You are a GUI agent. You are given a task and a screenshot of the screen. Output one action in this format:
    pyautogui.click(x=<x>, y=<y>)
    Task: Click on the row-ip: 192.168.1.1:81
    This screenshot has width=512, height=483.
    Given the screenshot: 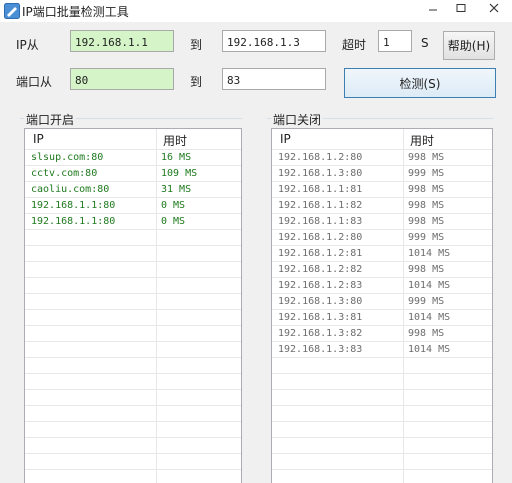 What is the action you would take?
    pyautogui.click(x=320, y=189)
    